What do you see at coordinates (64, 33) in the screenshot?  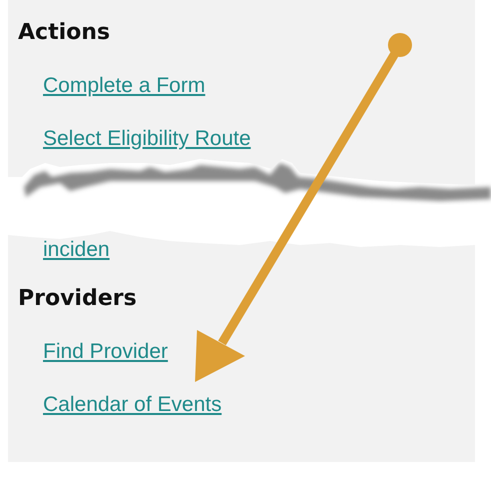 I see `section-heading: Actions` at bounding box center [64, 33].